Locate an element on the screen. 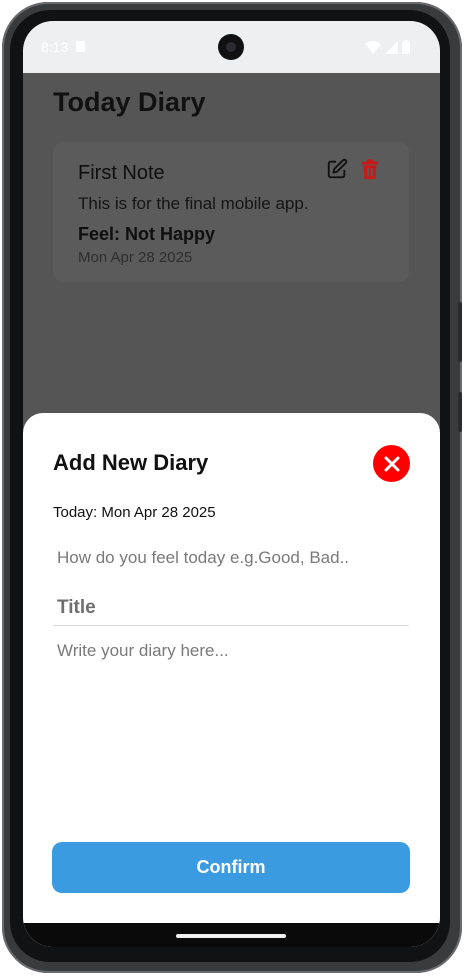  delete-icon is located at coordinates (370, 169).